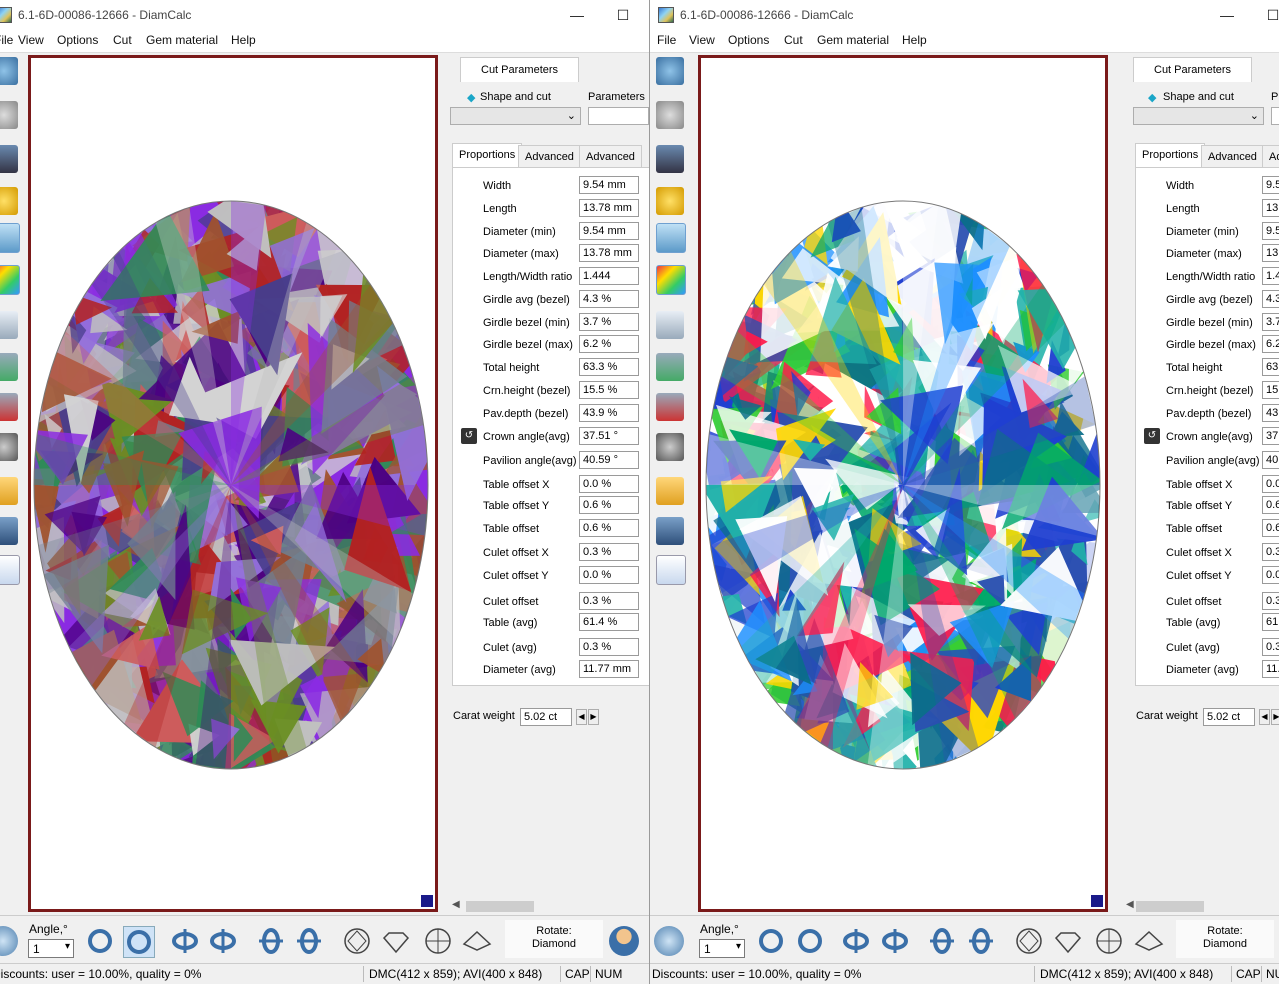 This screenshot has width=1279, height=984. I want to click on open-folder-icon, so click(9, 491).